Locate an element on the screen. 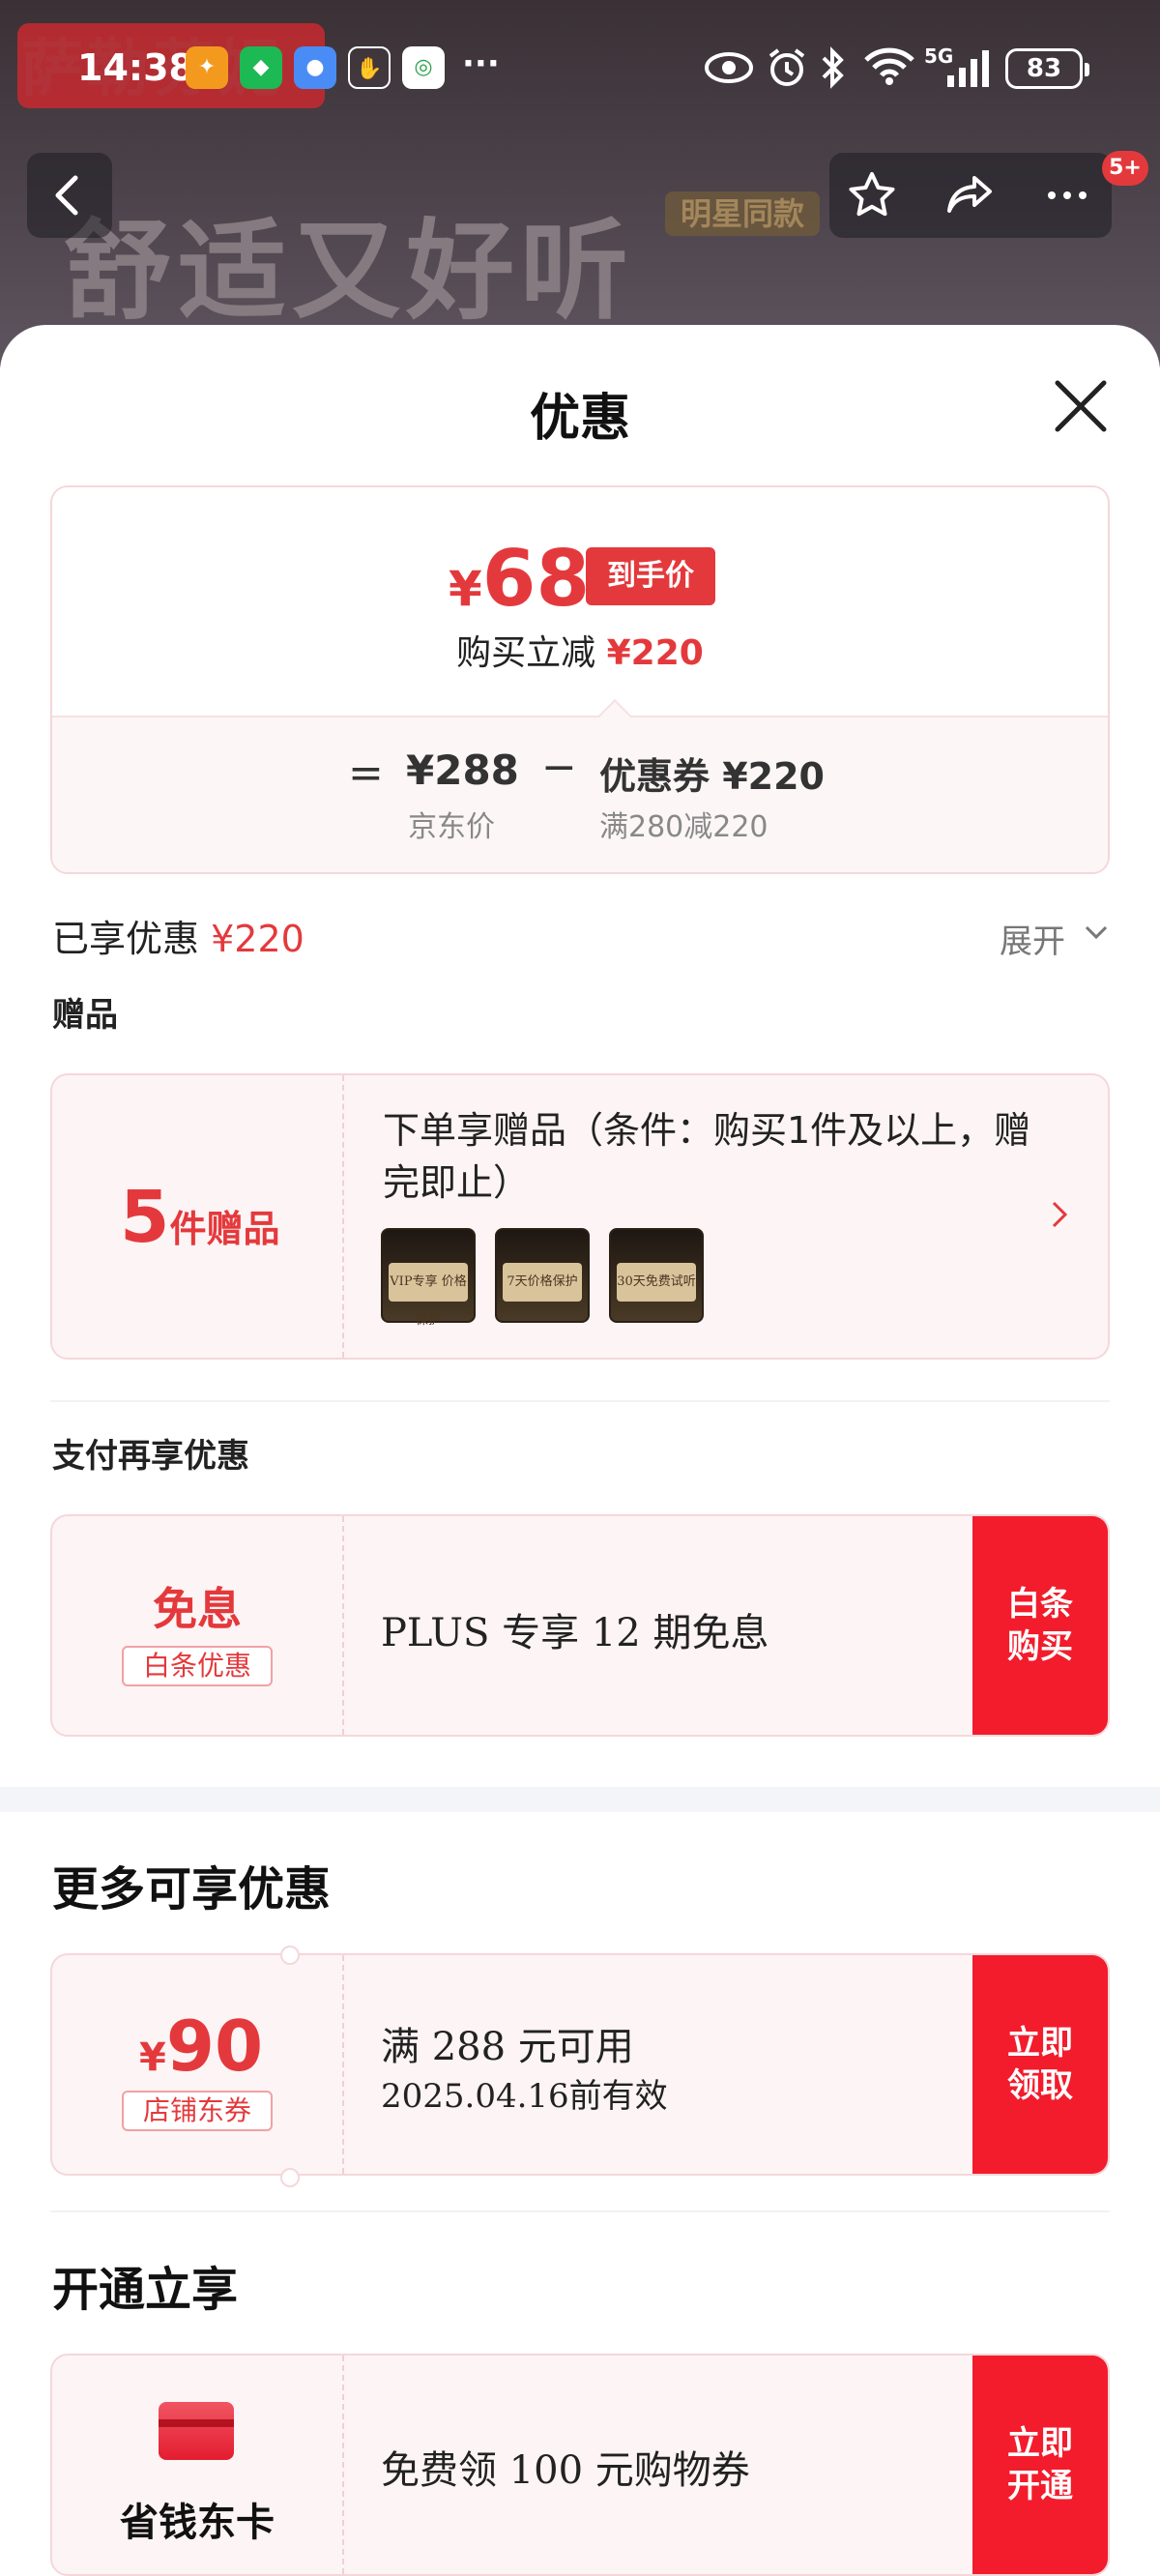 This screenshot has height=2576, width=1160. free-voucher-text: 免费领 100 元购物券 is located at coordinates (565, 2470).